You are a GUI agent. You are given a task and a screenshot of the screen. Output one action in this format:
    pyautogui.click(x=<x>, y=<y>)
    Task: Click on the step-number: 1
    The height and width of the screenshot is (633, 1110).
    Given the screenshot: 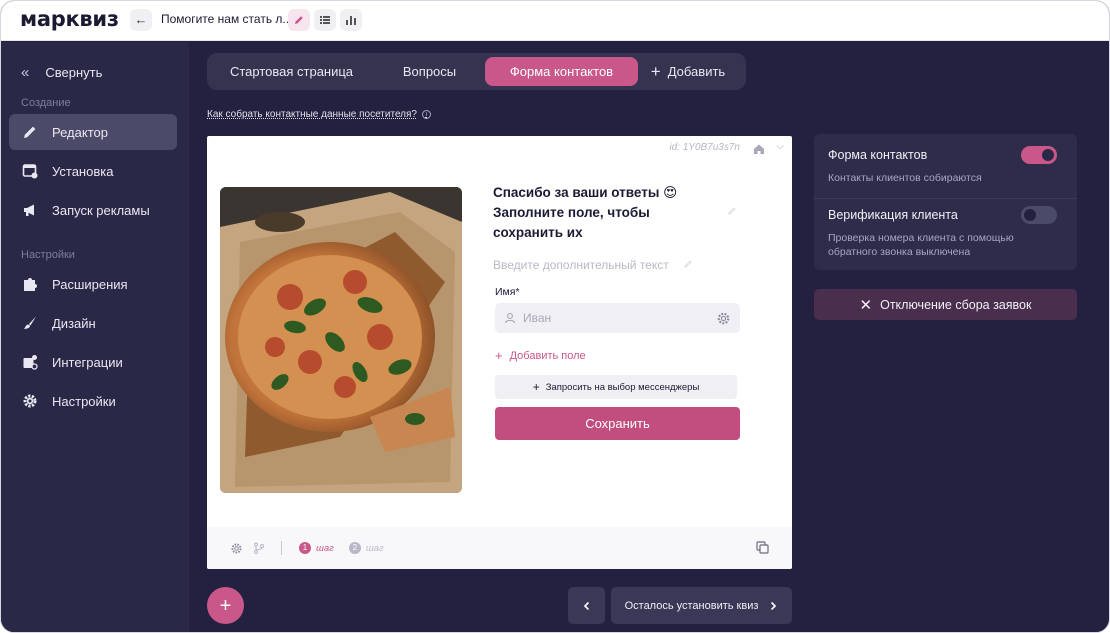 What is the action you would take?
    pyautogui.click(x=305, y=548)
    